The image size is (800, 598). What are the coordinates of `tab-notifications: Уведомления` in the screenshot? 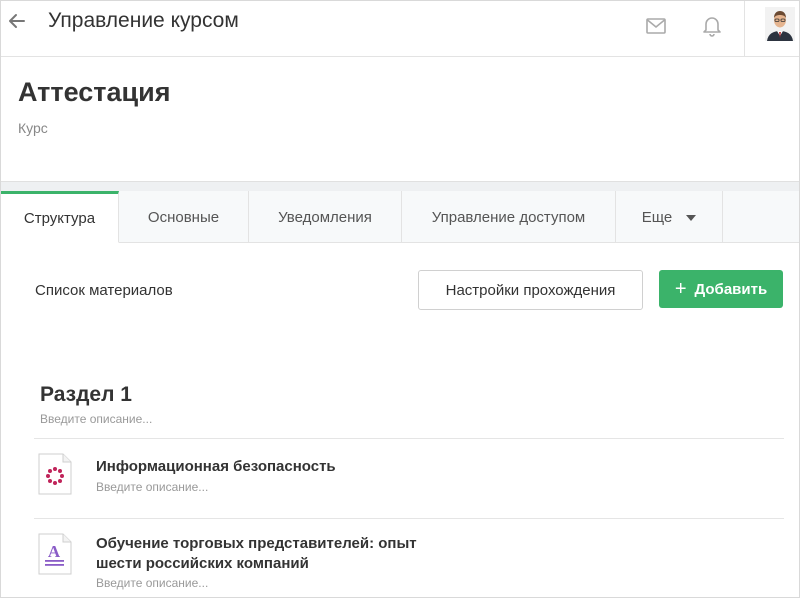 It's located at (325, 217).